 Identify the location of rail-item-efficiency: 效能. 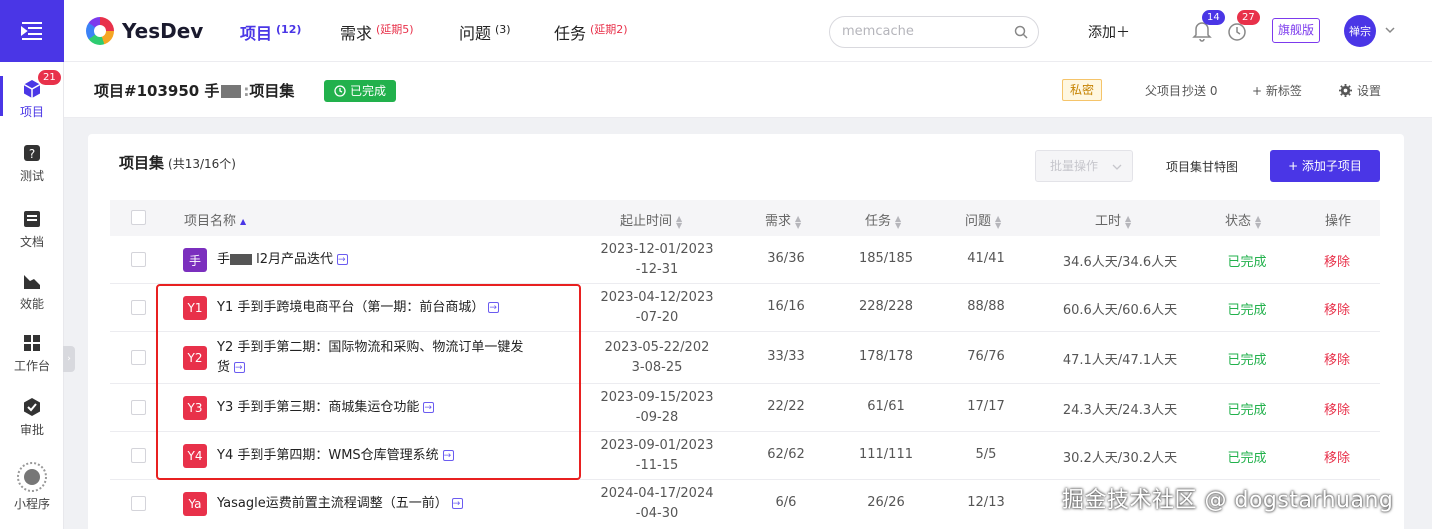
(32, 291).